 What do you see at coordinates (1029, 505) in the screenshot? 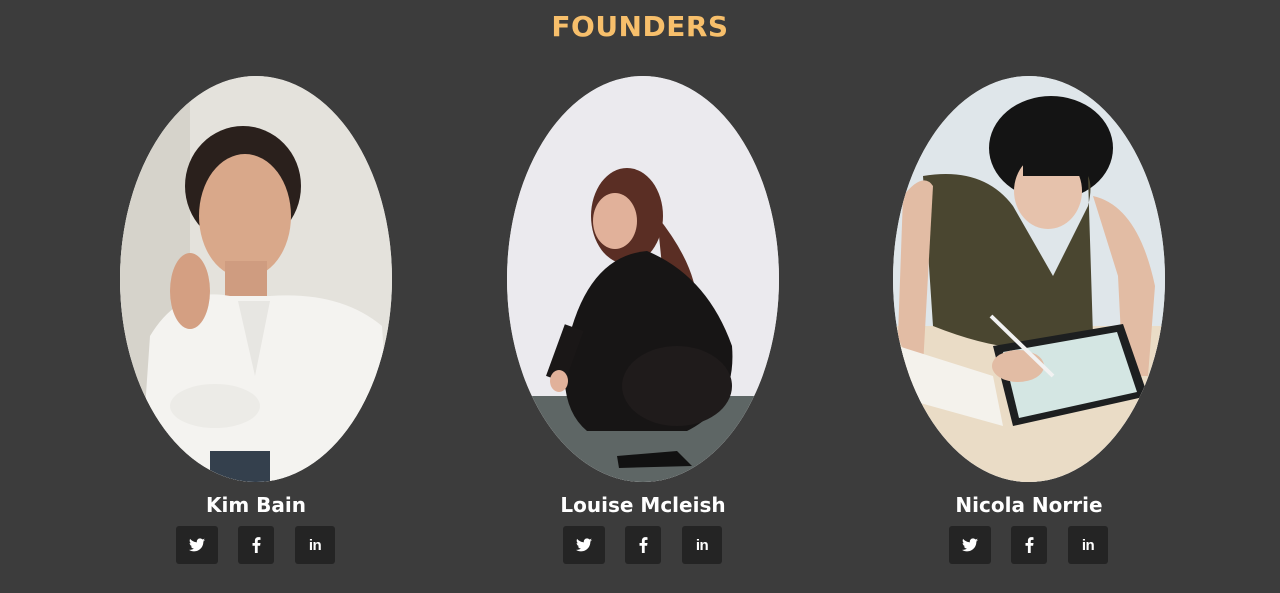
I see `founder-name: Nicola Norrie` at bounding box center [1029, 505].